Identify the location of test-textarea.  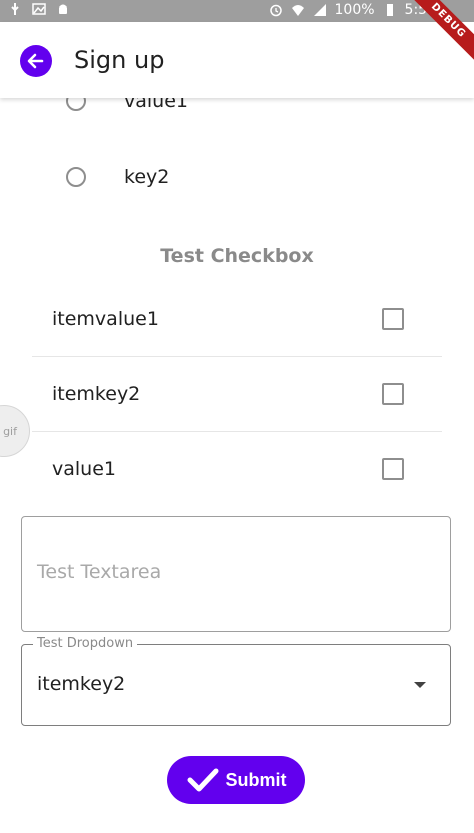
(236, 574).